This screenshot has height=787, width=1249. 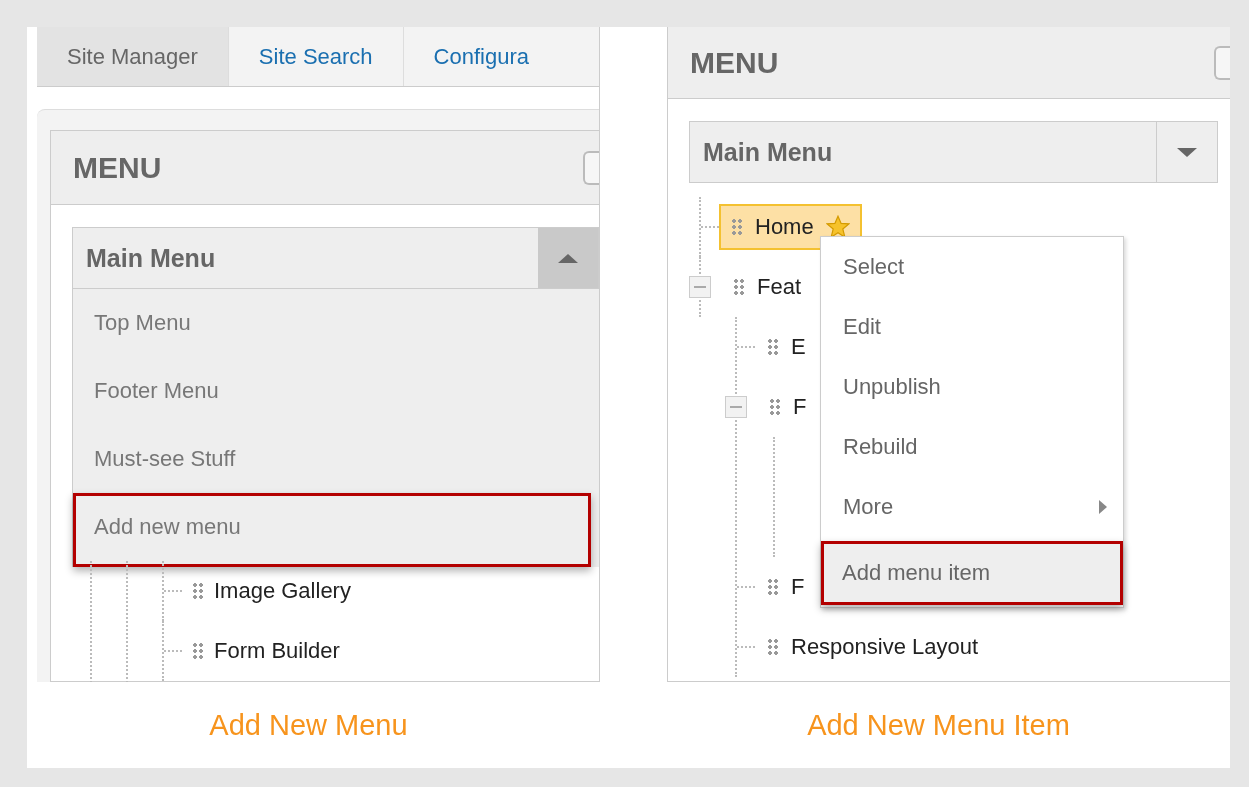 I want to click on tree-item: Responsive Layout, so click(x=873, y=647).